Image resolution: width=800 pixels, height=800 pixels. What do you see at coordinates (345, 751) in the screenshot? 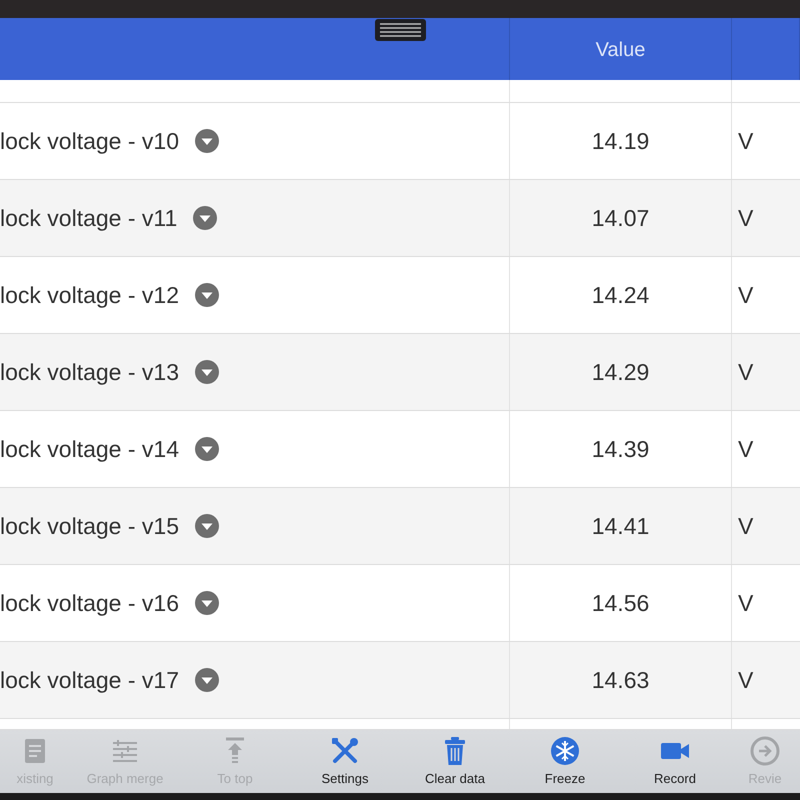
I see `tools-icon` at bounding box center [345, 751].